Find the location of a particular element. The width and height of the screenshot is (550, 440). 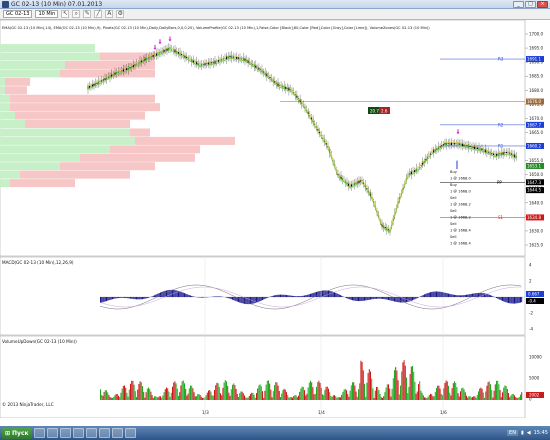

system-tray: EN ▮ ◀ 15:45 is located at coordinates (527, 433).